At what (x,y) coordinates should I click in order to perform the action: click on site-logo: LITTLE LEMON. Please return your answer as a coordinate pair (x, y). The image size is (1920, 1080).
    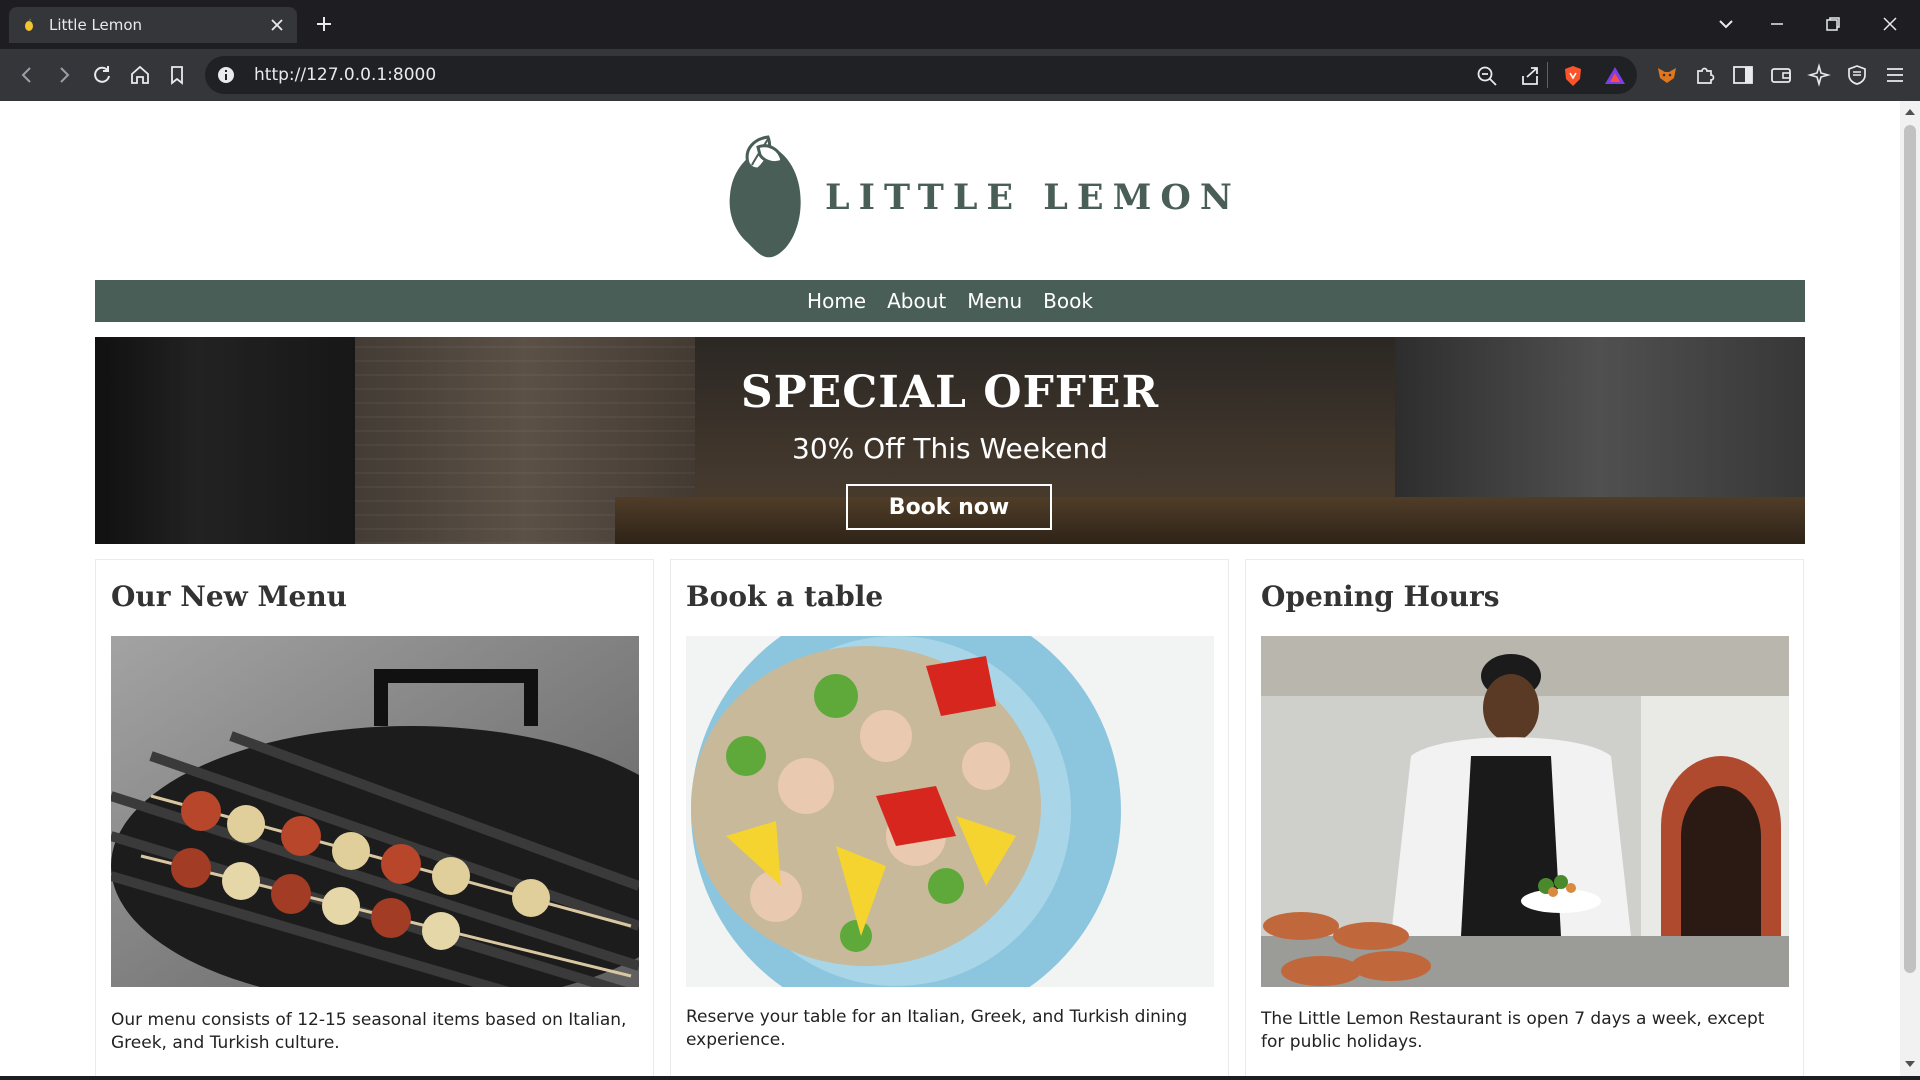
    Looking at the image, I should click on (980, 197).